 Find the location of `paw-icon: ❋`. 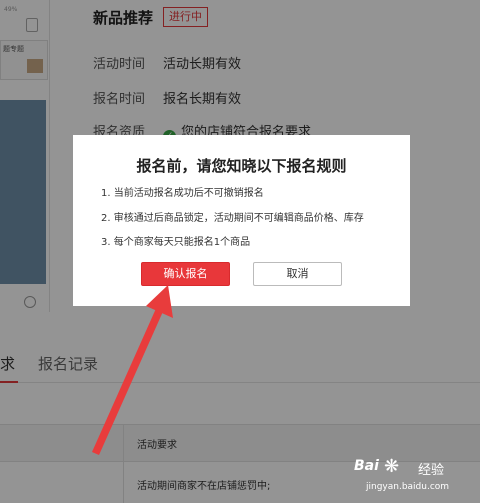

paw-icon: ❋ is located at coordinates (392, 466).